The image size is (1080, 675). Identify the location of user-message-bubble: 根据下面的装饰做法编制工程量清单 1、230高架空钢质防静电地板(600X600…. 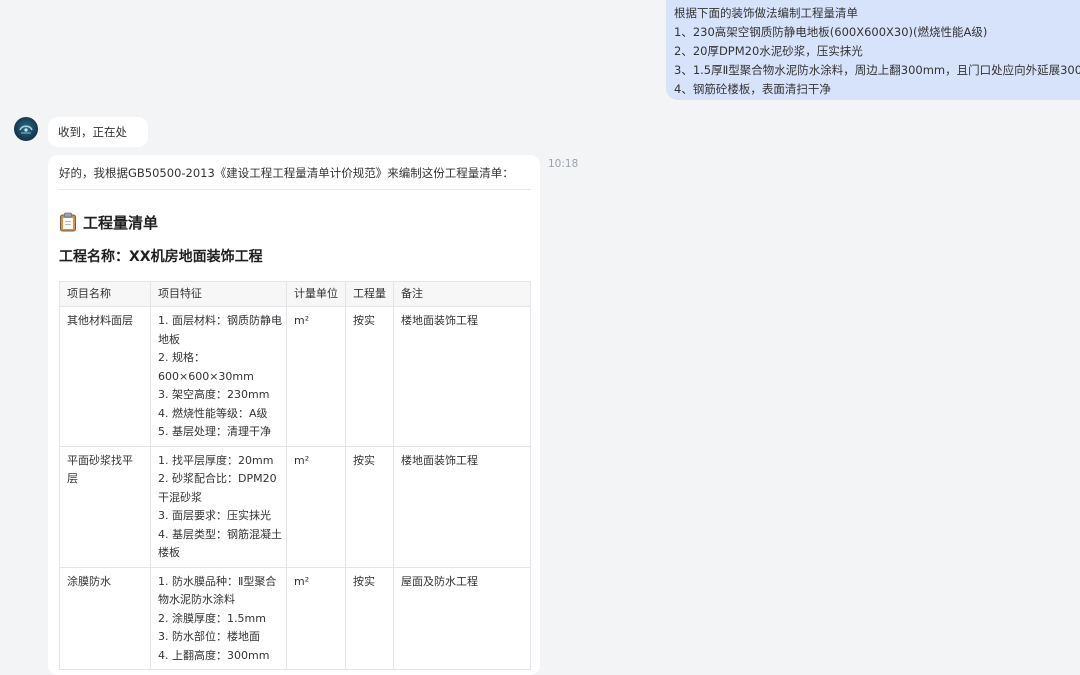
(873, 50).